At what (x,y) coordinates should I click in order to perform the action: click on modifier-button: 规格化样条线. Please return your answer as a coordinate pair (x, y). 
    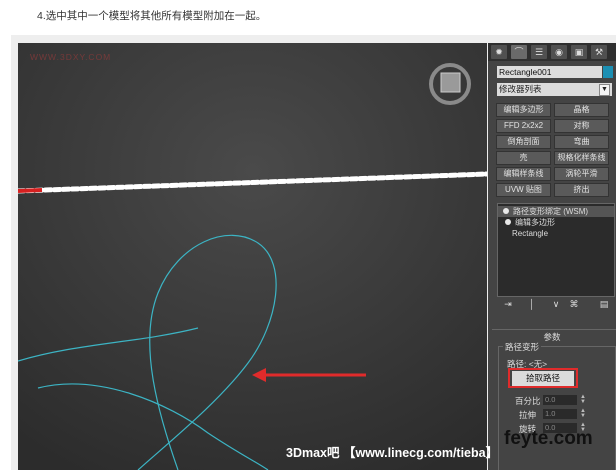
    Looking at the image, I should click on (581, 158).